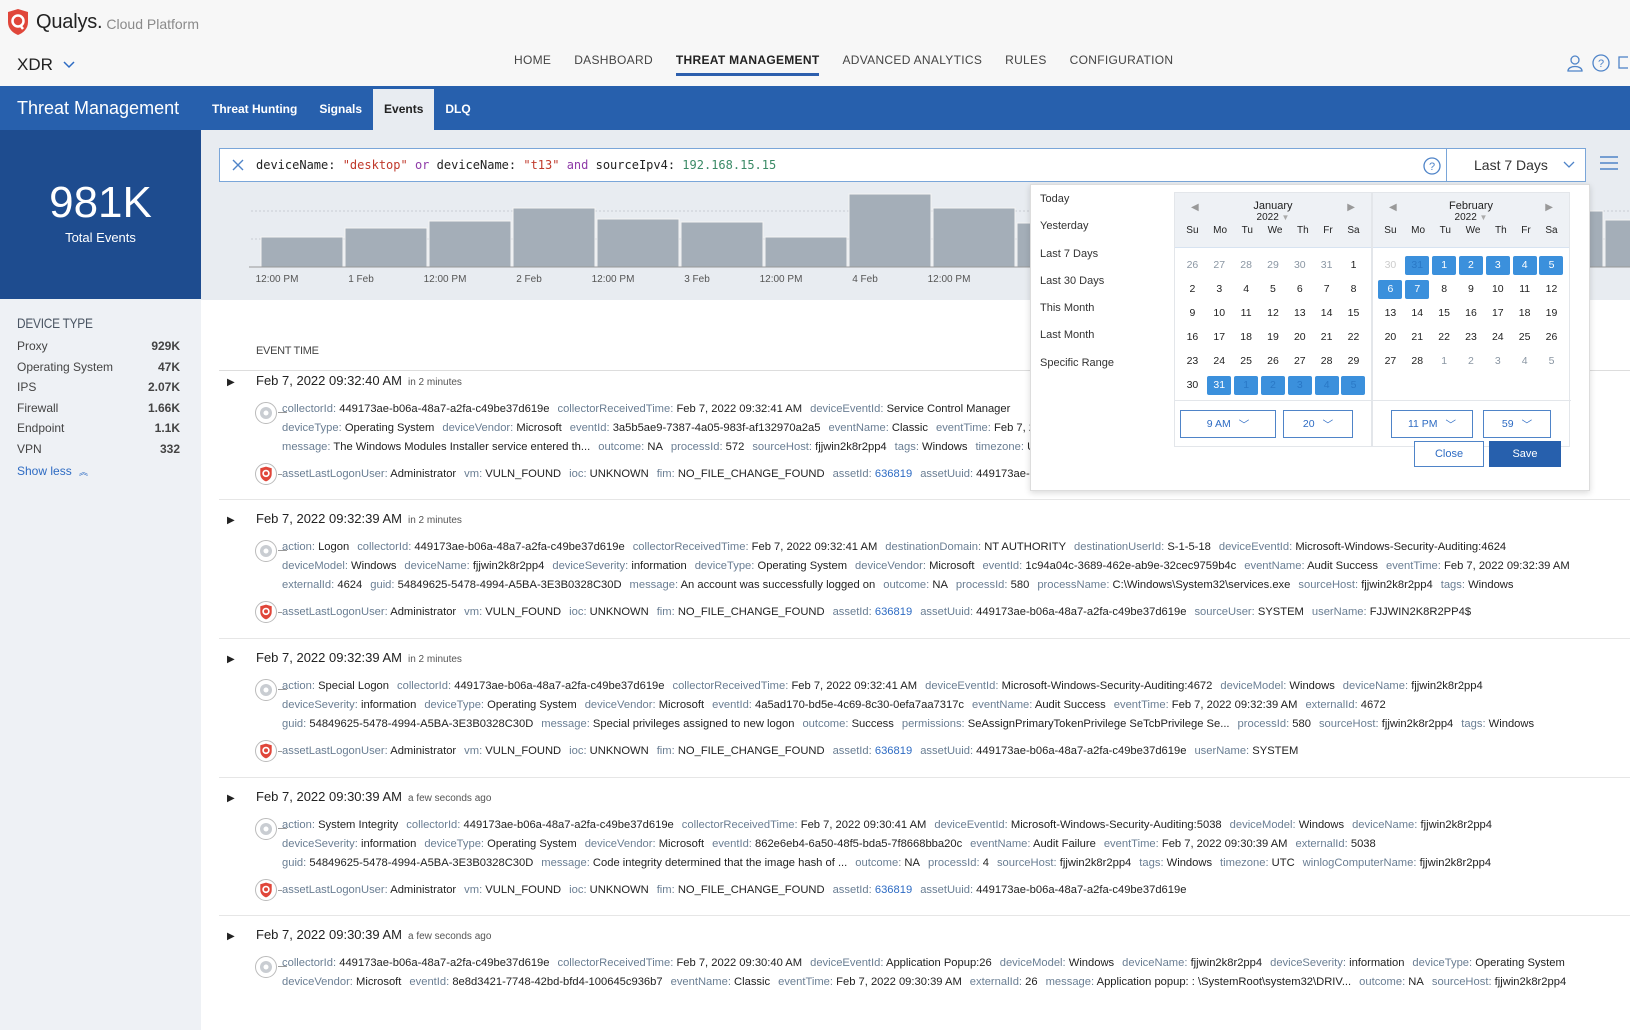 The width and height of the screenshot is (1630, 1030). What do you see at coordinates (958, 863) in the screenshot?
I see `field: processId: 4` at bounding box center [958, 863].